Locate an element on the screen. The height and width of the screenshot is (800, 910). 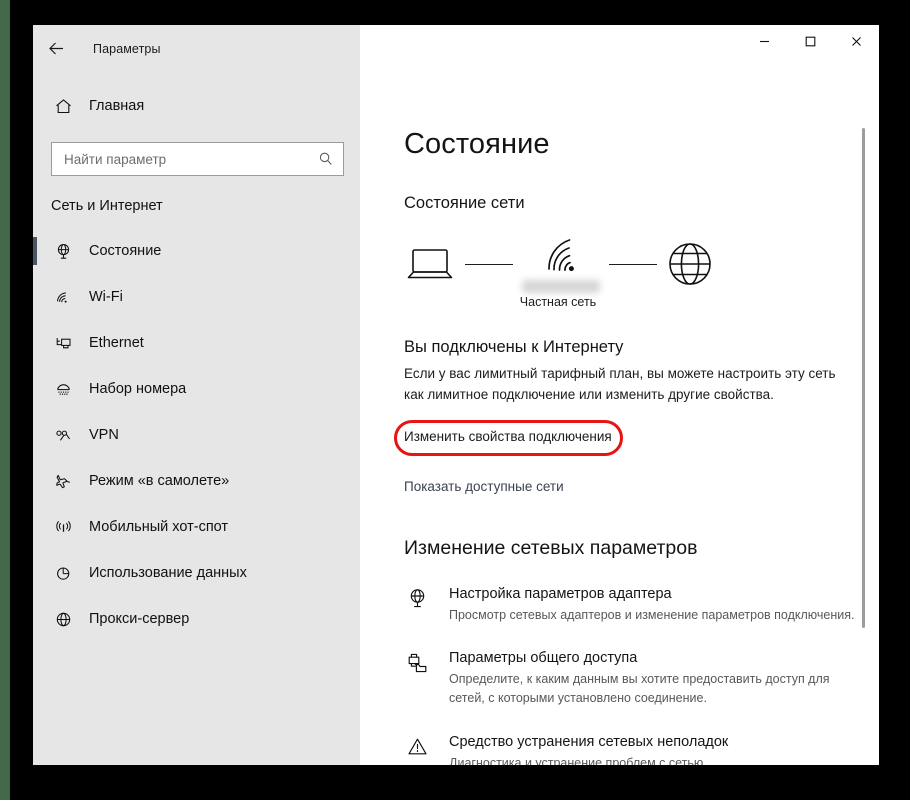
change-connection-properties-label: Изменить свойства подключения is located at coordinates (508, 436).